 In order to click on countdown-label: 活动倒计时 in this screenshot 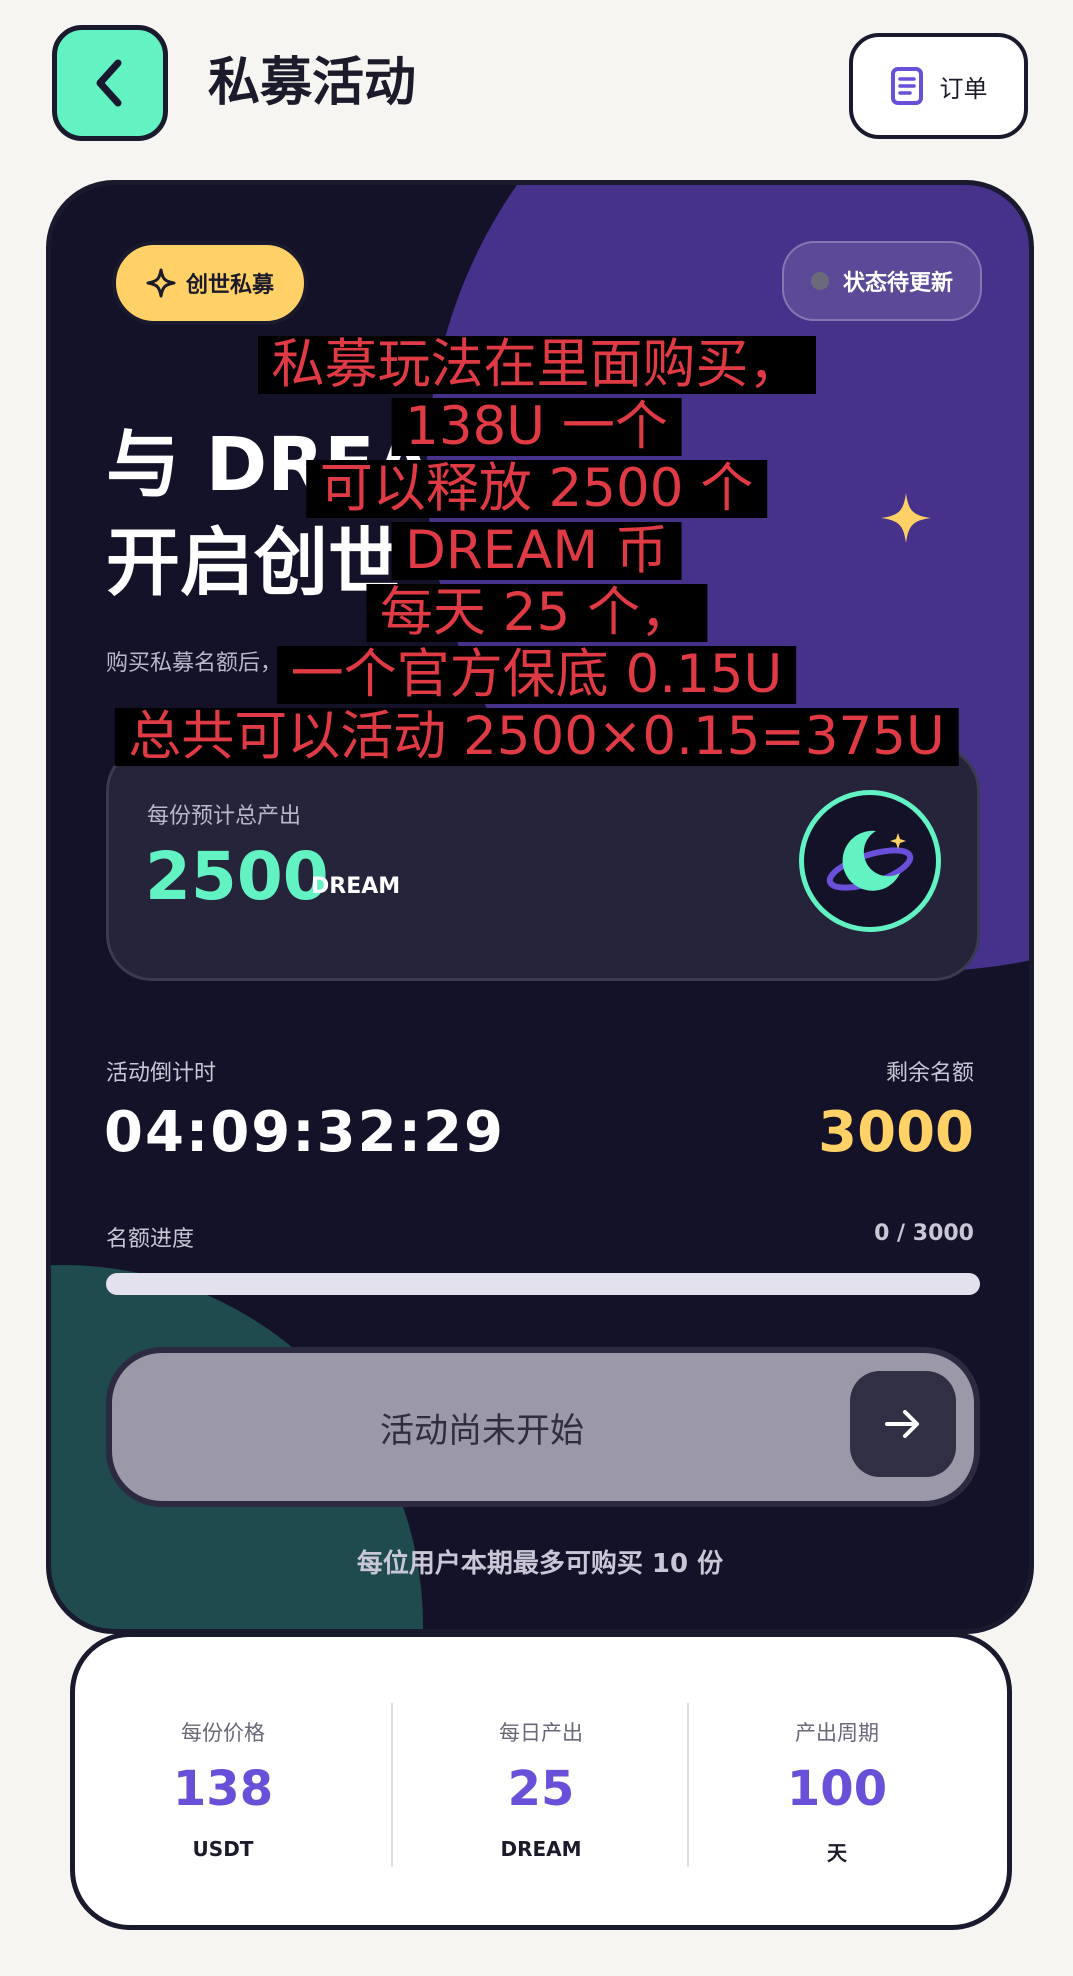, I will do `click(161, 1073)`.